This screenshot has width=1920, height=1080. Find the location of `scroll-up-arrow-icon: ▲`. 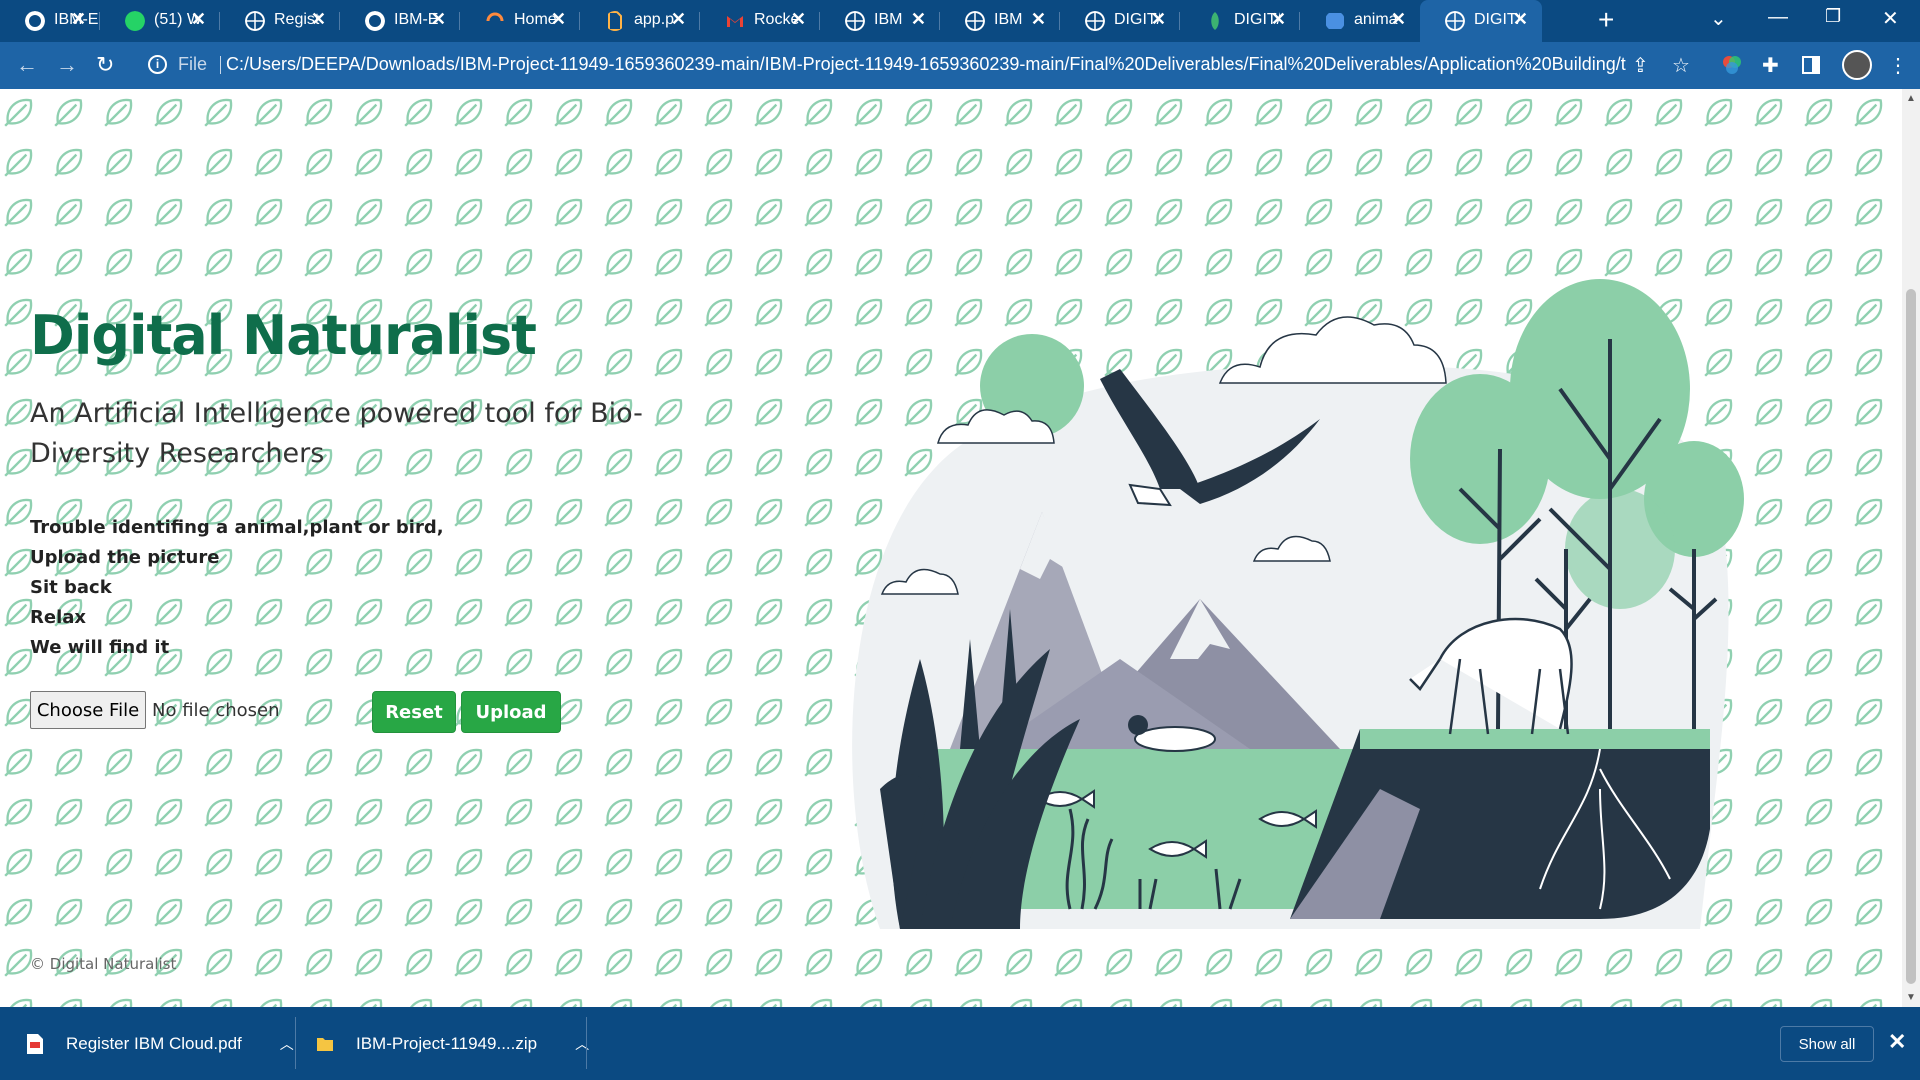

scroll-up-arrow-icon: ▲ is located at coordinates (1911, 98).